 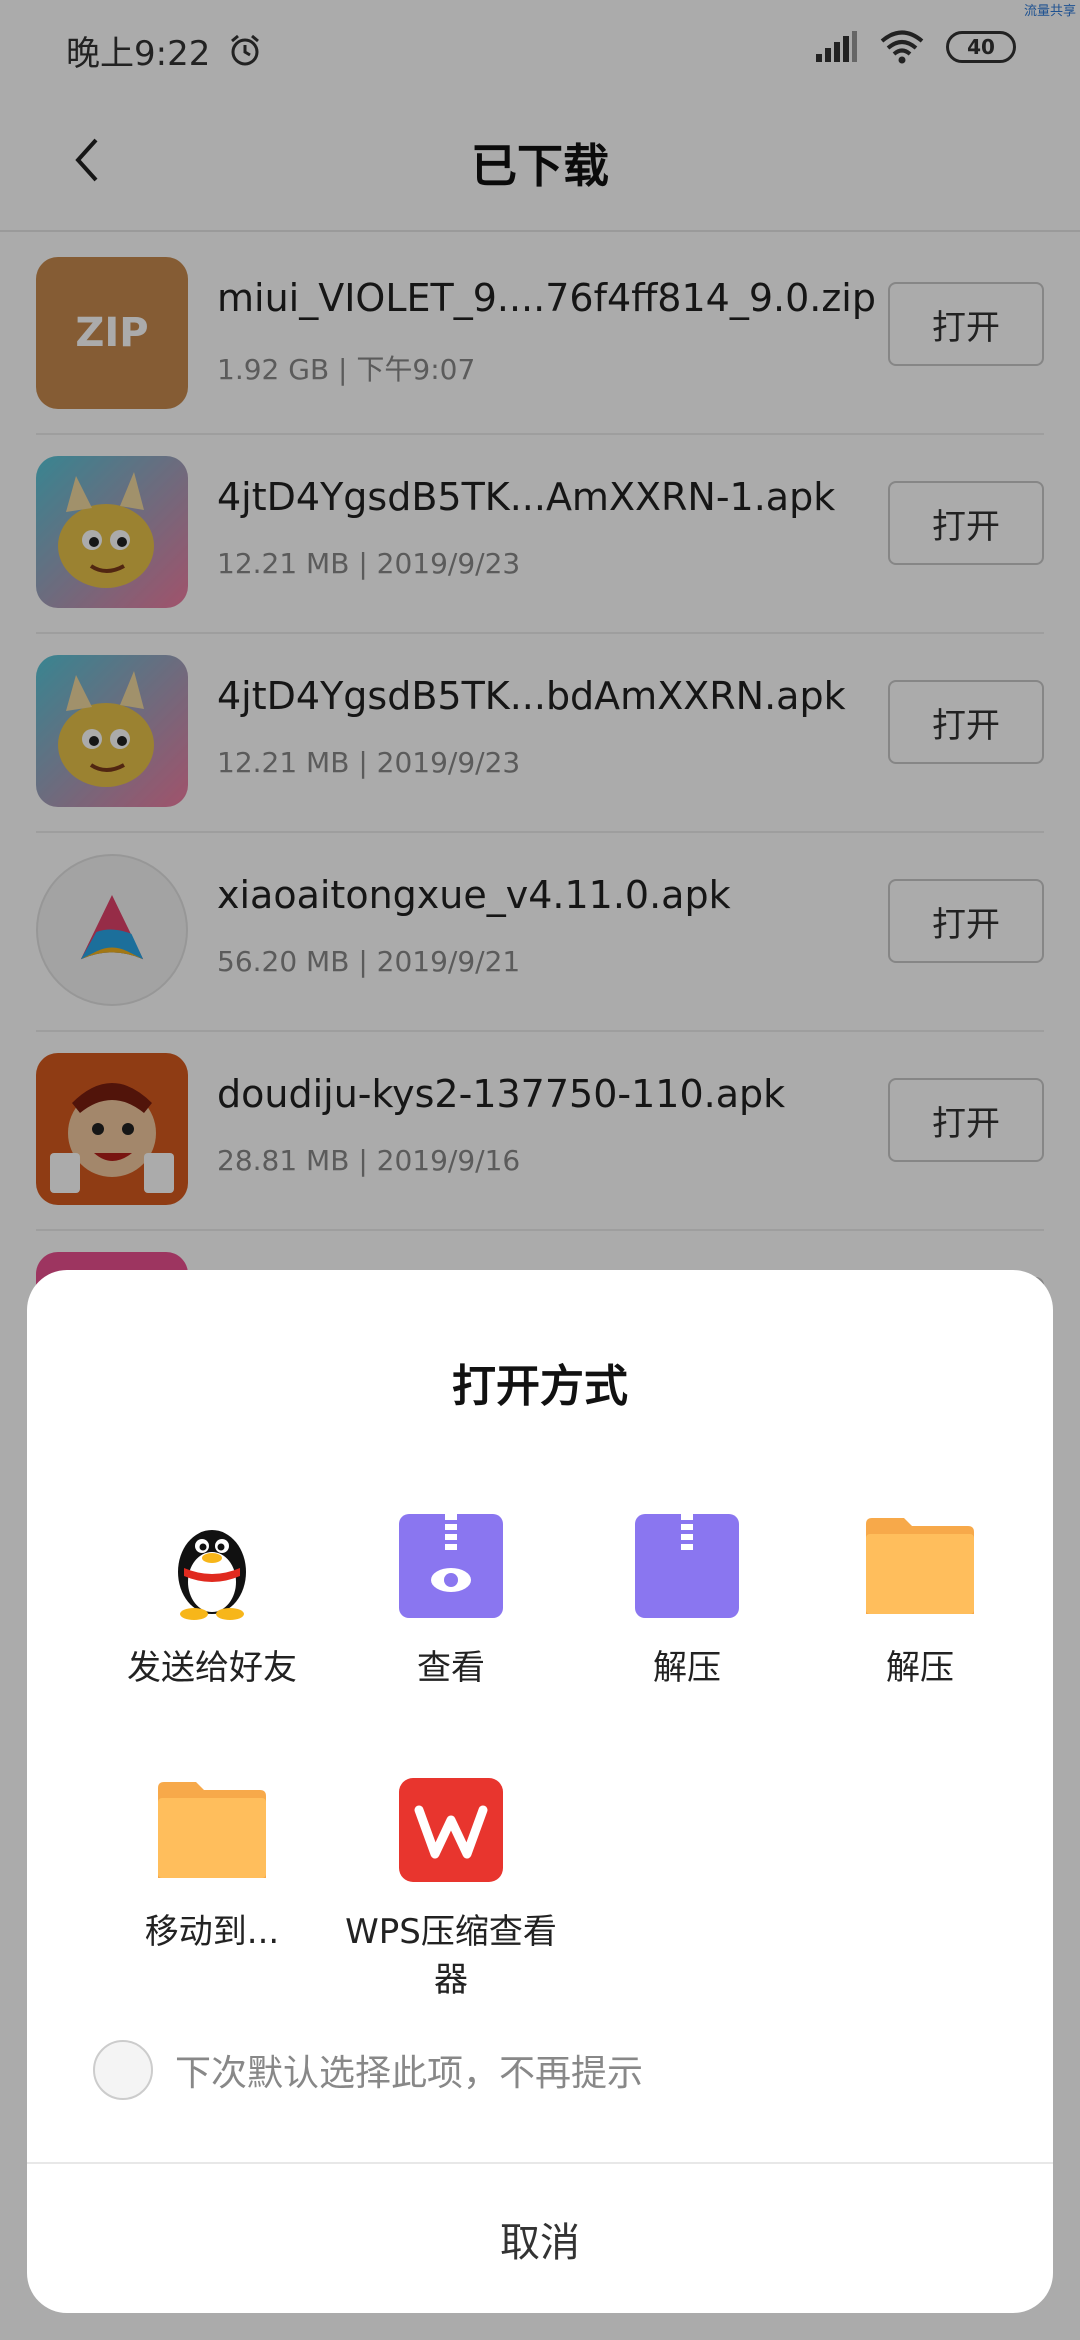 I want to click on qq-penguin-icon, so click(x=212, y=1575).